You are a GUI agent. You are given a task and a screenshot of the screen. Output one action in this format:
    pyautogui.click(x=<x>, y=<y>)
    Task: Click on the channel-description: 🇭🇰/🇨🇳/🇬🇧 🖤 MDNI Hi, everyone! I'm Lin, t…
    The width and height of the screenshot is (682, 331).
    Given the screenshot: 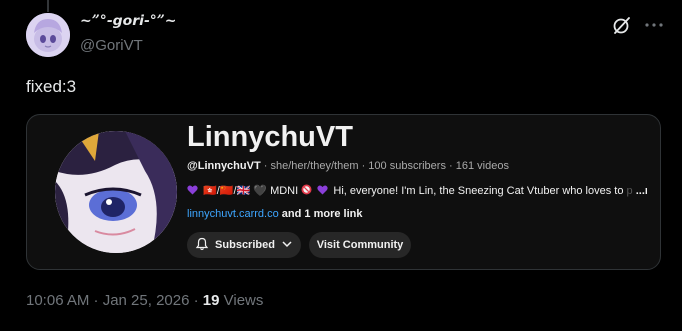 What is the action you would take?
    pyautogui.click(x=417, y=191)
    